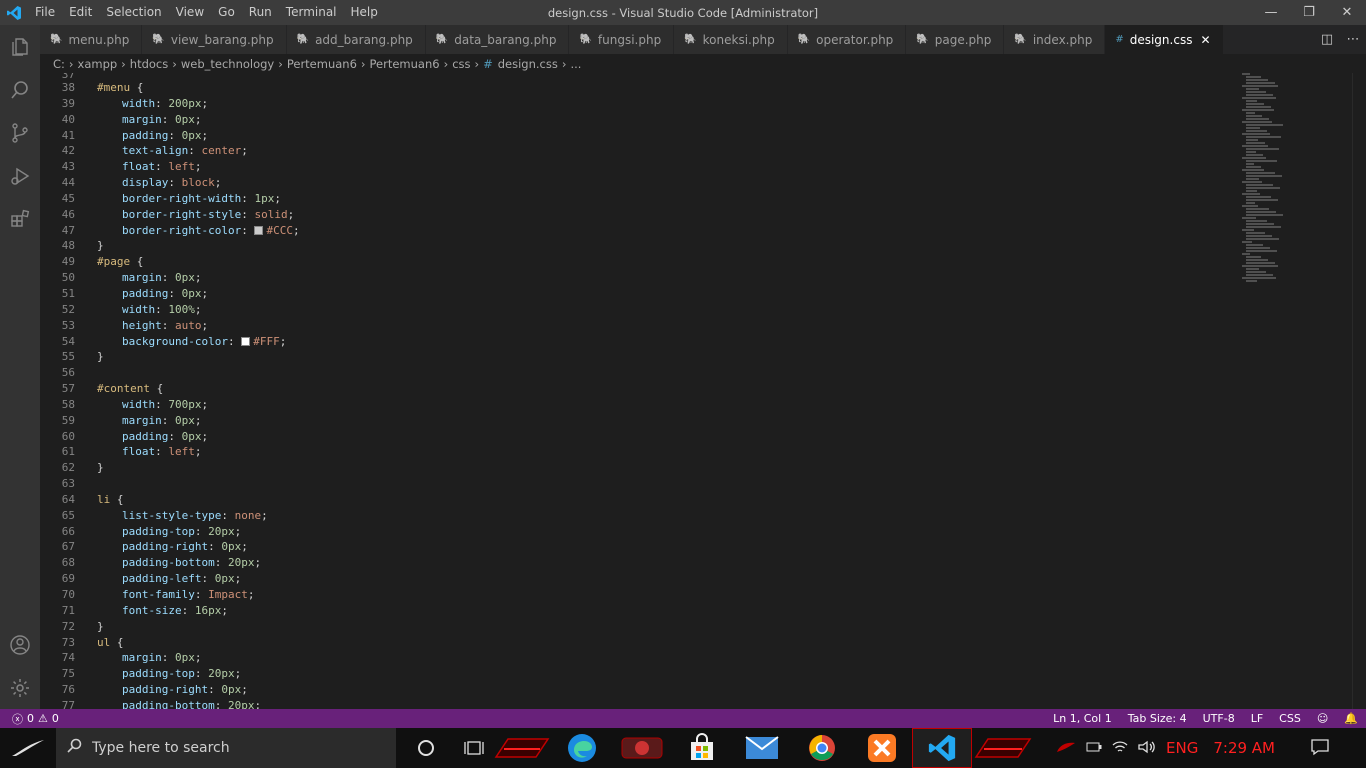  Describe the element at coordinates (1359, 391) in the screenshot. I see `vertical-scrollbar` at that location.